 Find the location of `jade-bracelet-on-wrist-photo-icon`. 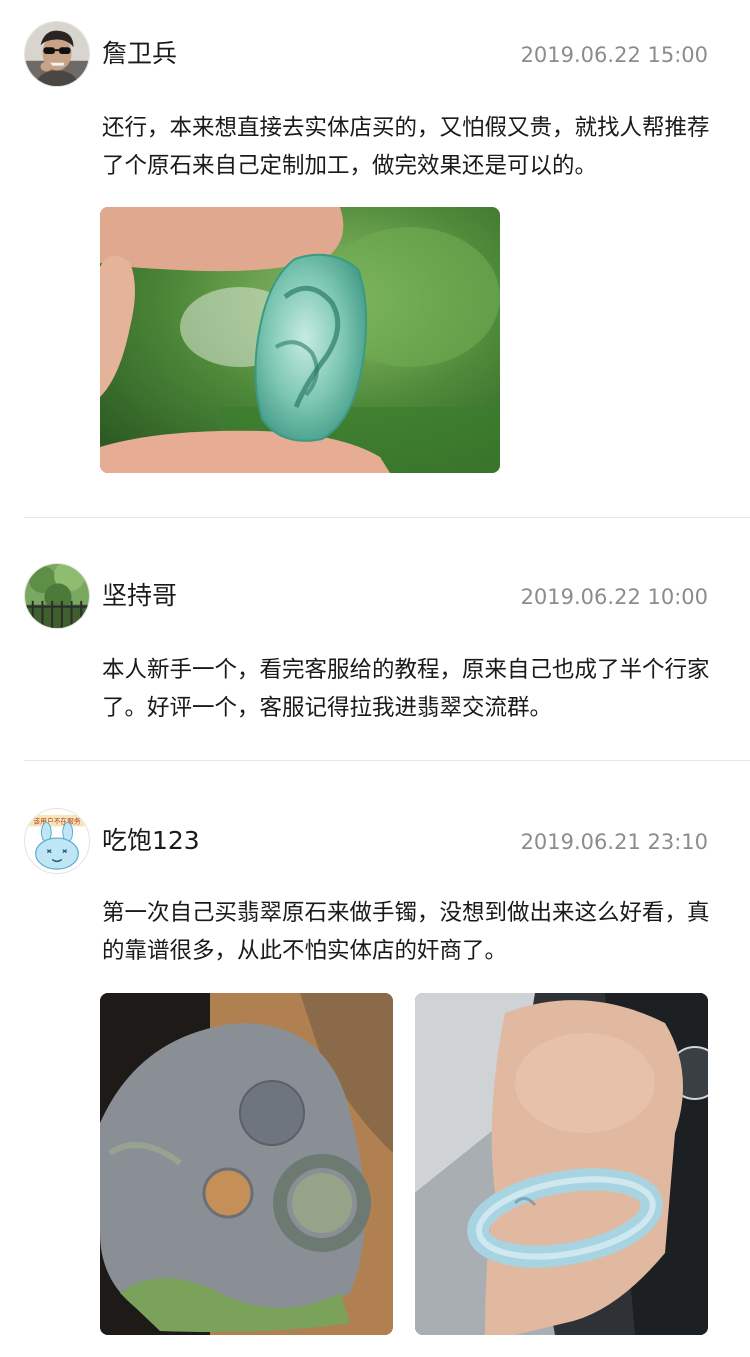

jade-bracelet-on-wrist-photo-icon is located at coordinates (561, 1164).